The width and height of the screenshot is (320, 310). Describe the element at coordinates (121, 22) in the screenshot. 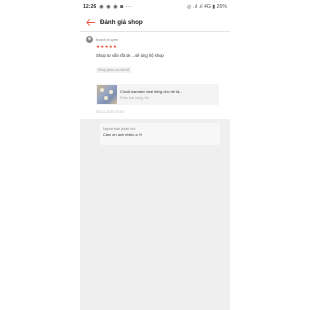

I see `page-title: Đánh giá shop` at that location.